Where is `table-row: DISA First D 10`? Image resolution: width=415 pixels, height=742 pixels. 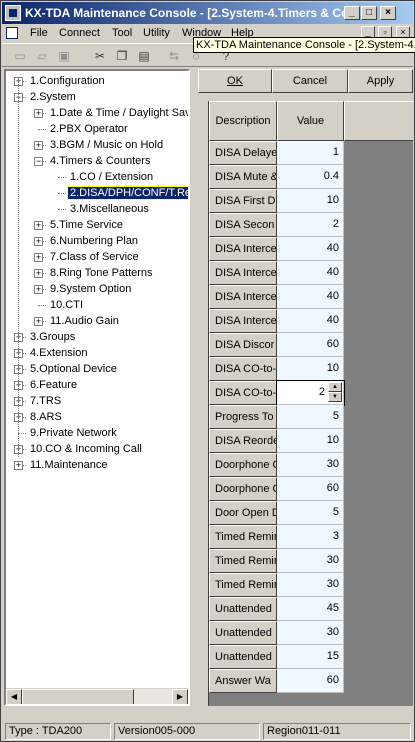 table-row: DISA First D 10 is located at coordinates (276, 201).